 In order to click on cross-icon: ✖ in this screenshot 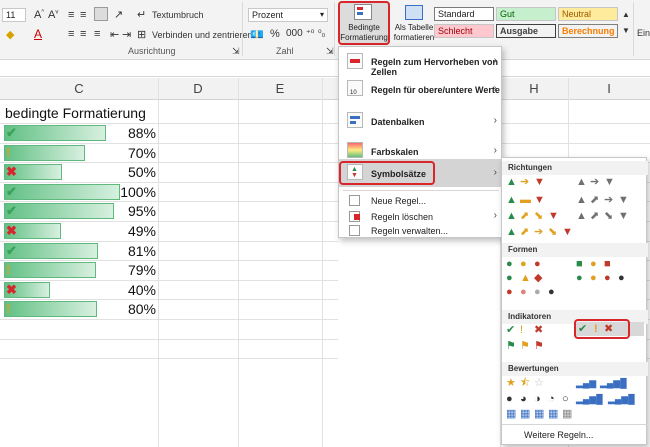, I will do `click(11, 289)`.